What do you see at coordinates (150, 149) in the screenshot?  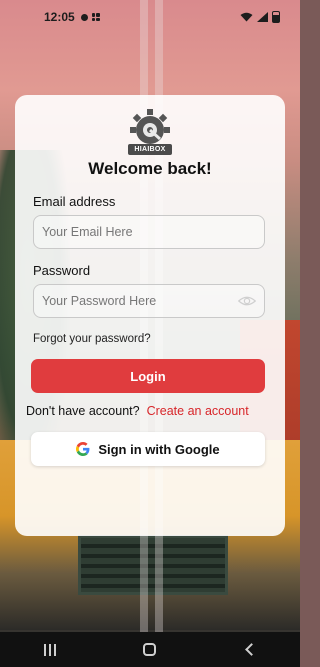 I see `logo-text: HIAIBOX` at bounding box center [150, 149].